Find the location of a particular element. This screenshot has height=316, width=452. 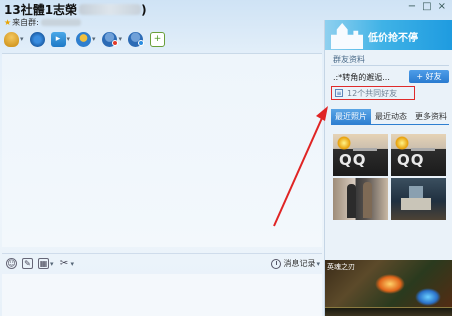

smiley-icon: ☺ is located at coordinates (11, 263).